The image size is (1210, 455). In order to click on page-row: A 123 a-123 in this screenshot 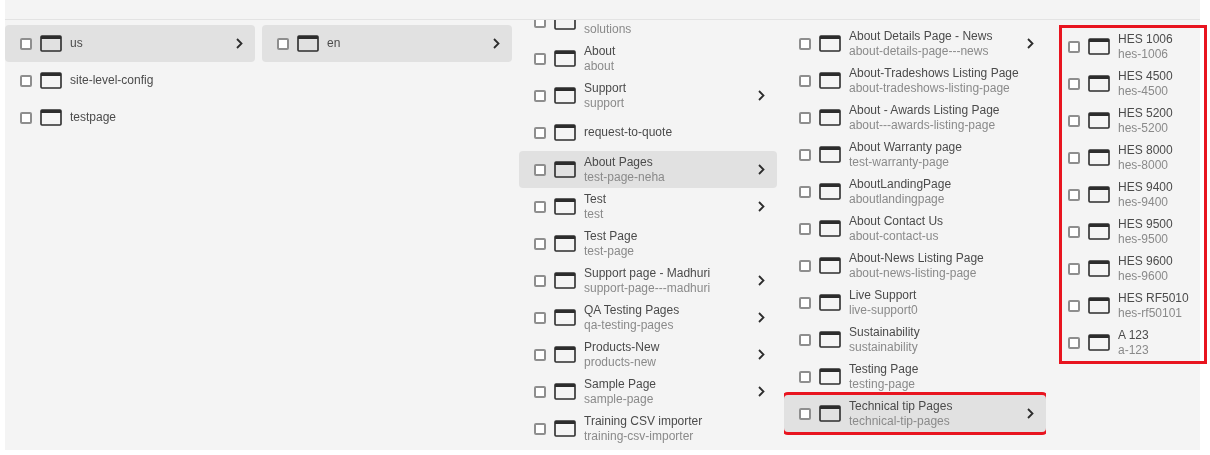, I will do `click(1133, 342)`.